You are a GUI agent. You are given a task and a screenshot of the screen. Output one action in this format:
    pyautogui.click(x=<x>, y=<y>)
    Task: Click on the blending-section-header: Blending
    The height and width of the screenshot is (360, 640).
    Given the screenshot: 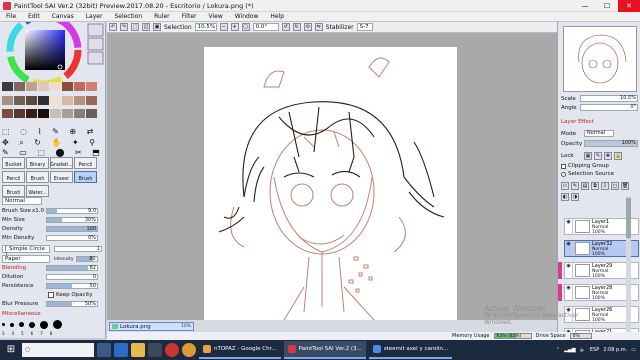 What is the action you would take?
    pyautogui.click(x=24, y=268)
    